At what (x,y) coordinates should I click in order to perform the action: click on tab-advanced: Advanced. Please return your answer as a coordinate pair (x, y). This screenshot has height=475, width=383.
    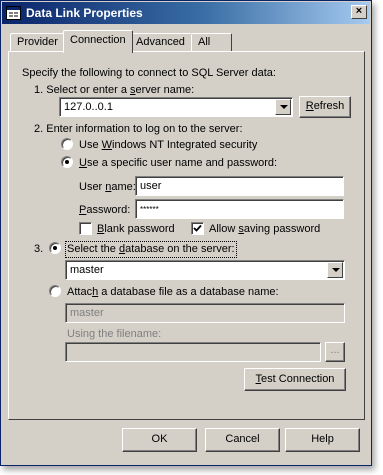
    Looking at the image, I should click on (160, 42).